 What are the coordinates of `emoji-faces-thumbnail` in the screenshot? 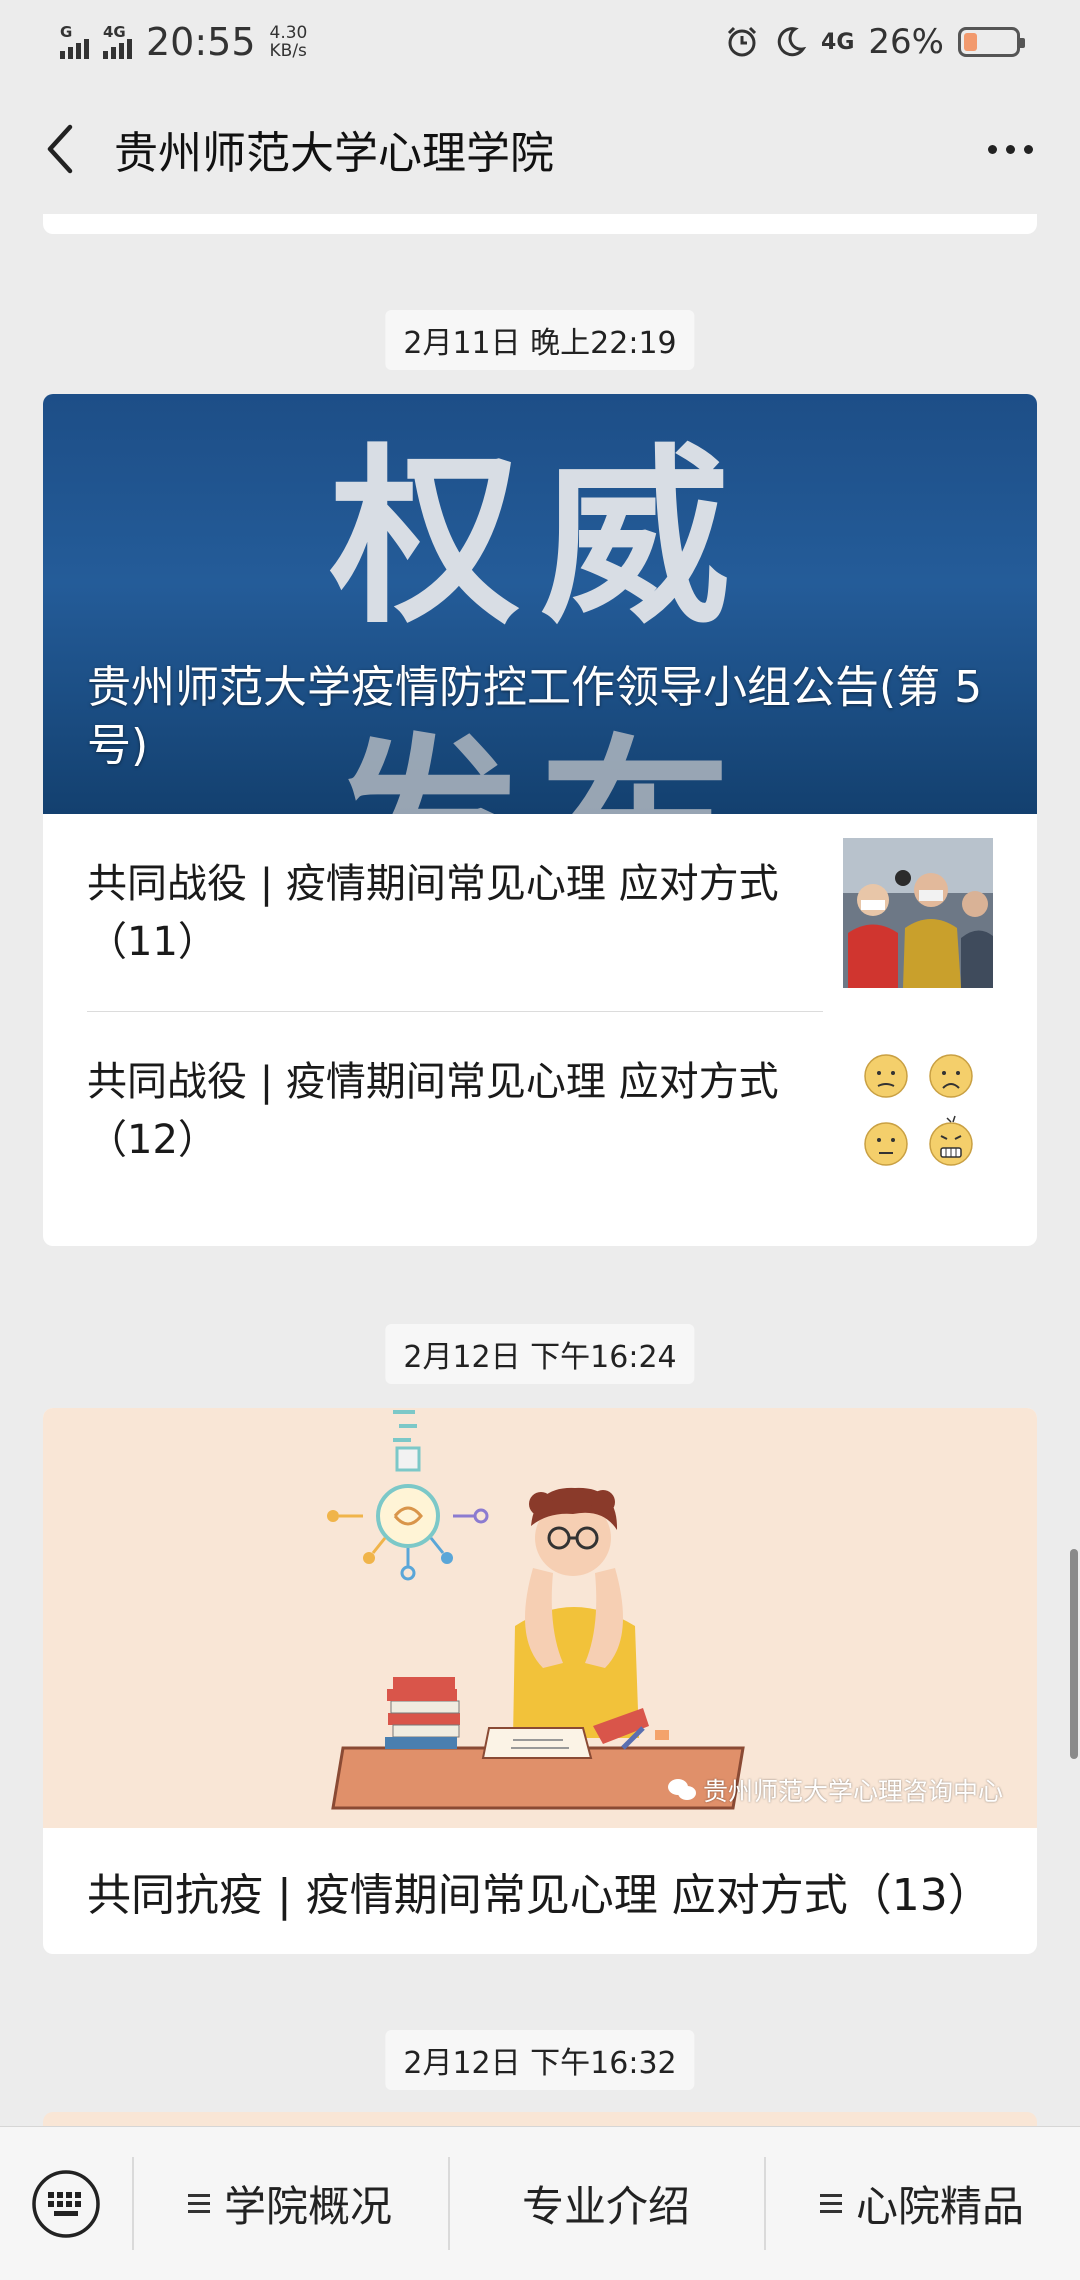 It's located at (918, 1110).